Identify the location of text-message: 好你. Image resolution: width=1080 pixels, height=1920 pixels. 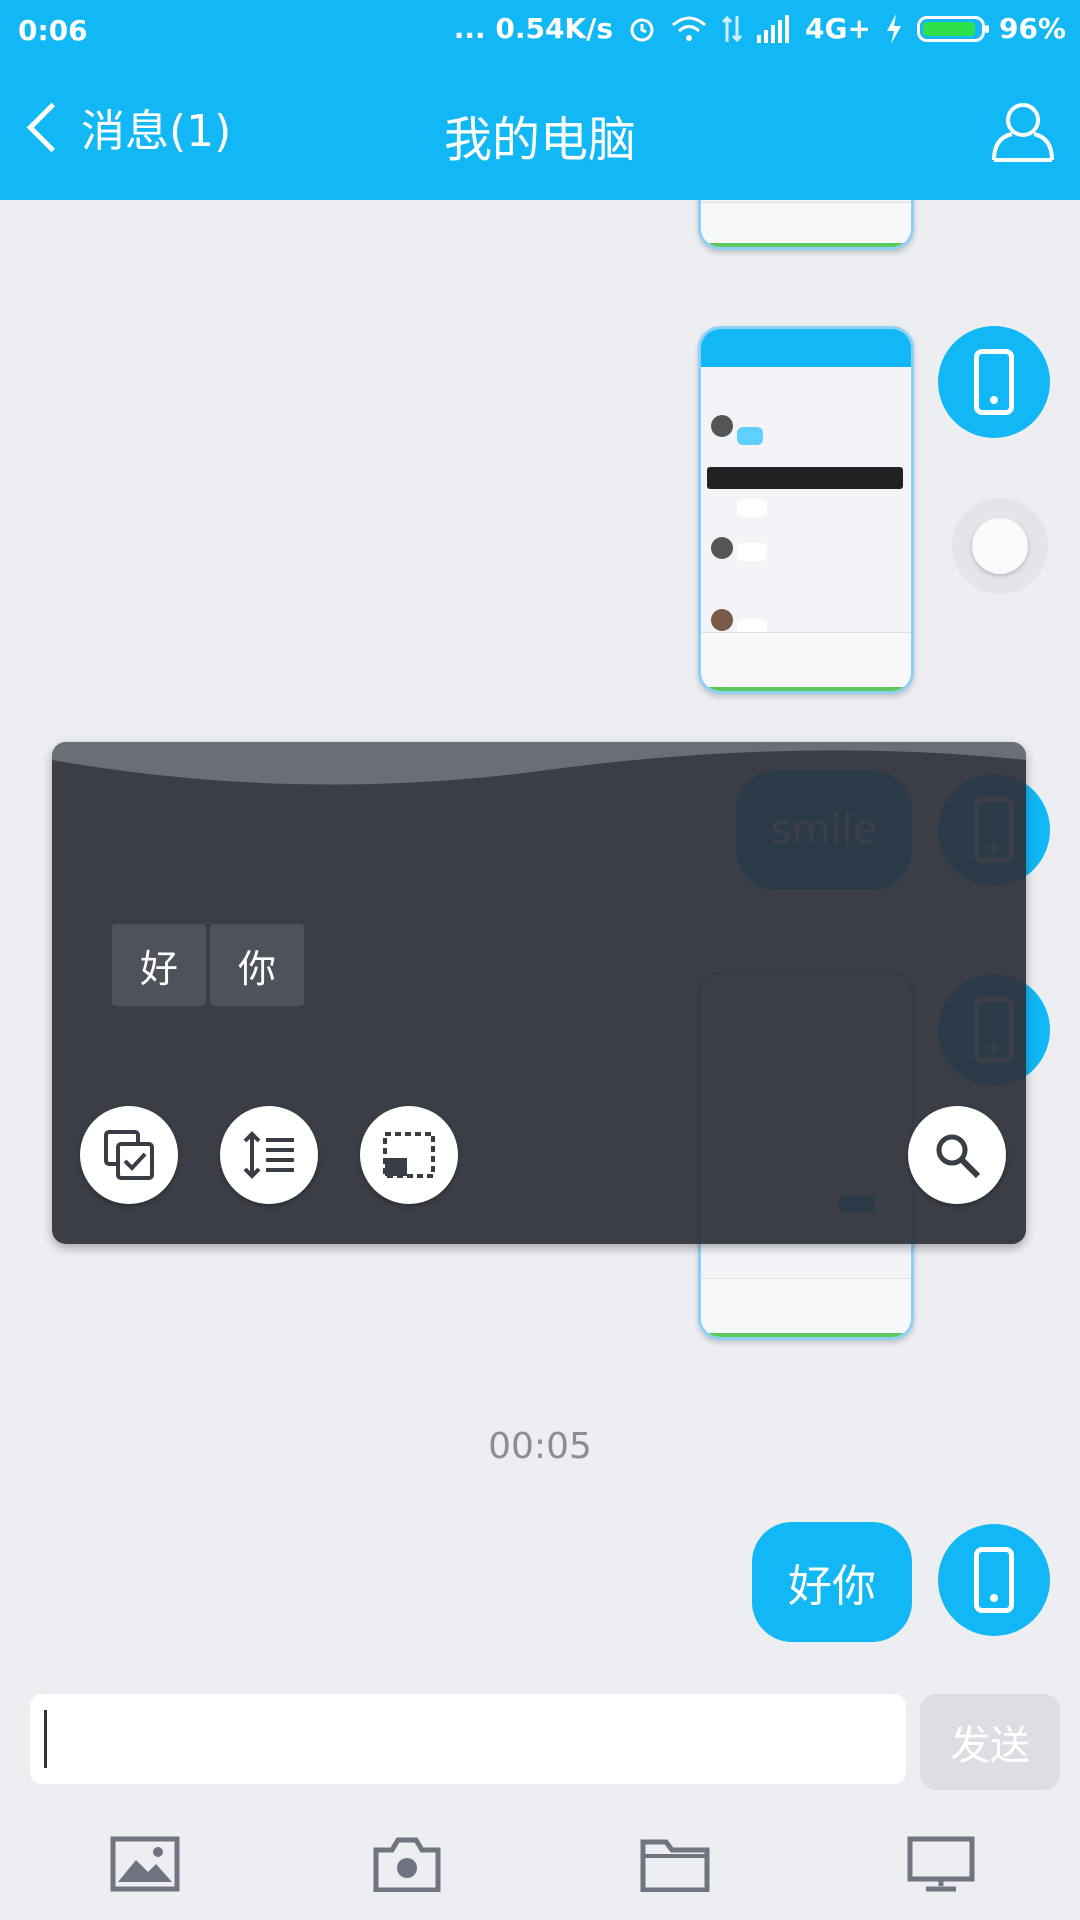
(832, 1582).